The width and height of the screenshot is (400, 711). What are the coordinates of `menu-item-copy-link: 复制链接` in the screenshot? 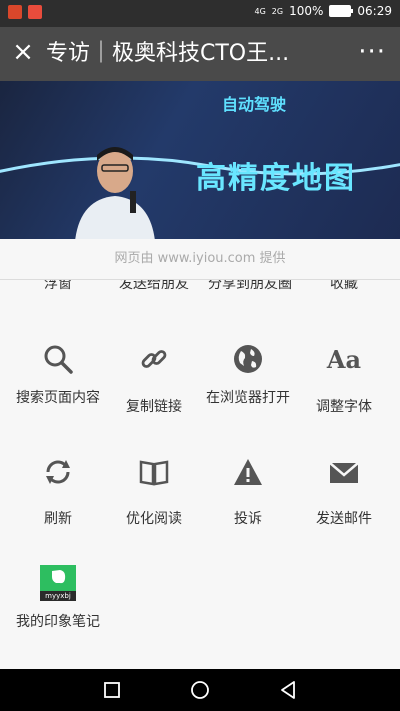 It's located at (154, 378).